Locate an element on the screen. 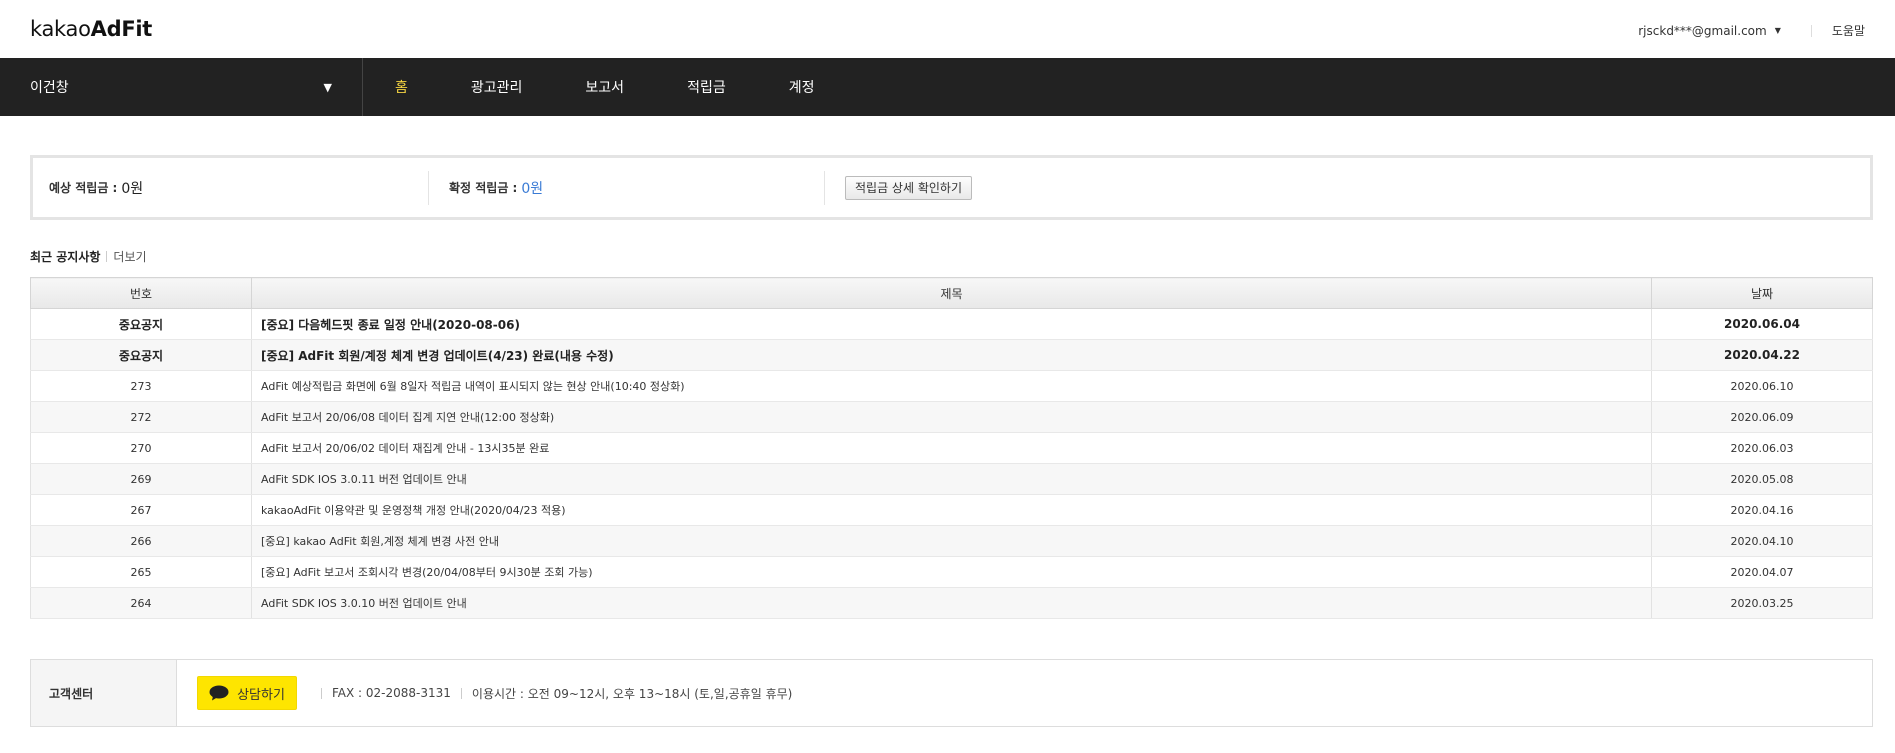 Image resolution: width=1895 pixels, height=753 pixels. confirmed-earnings-label: 확정 적립금 : is located at coordinates (483, 188).